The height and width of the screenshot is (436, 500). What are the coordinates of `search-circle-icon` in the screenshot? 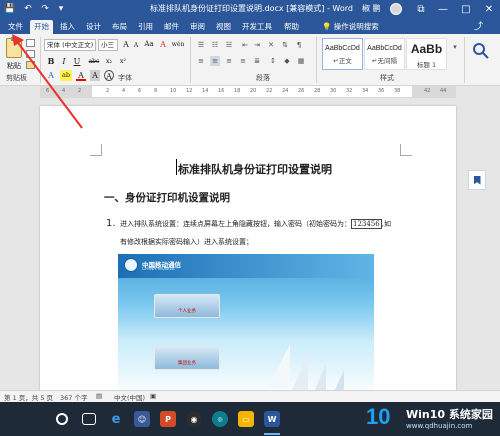 It's located at (62, 419).